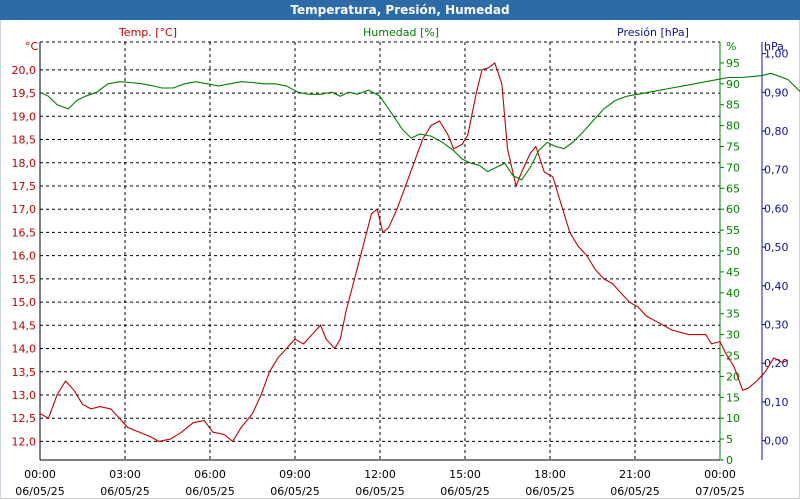 The height and width of the screenshot is (500, 800). I want to click on hum-tick-label: 35, so click(733, 314).